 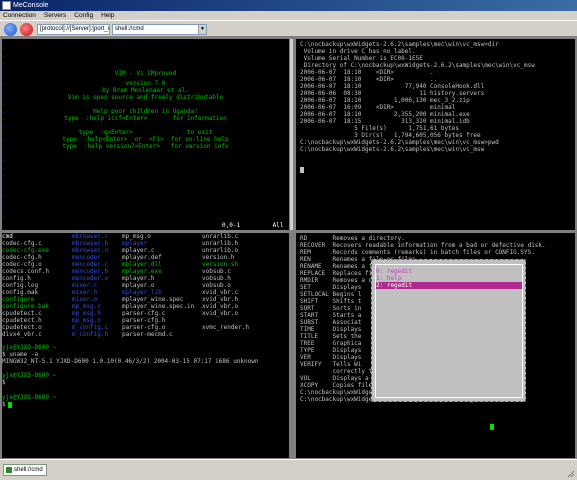 What do you see at coordinates (85, 299) in the screenshot?
I see `file-entry: mixer.o` at bounding box center [85, 299].